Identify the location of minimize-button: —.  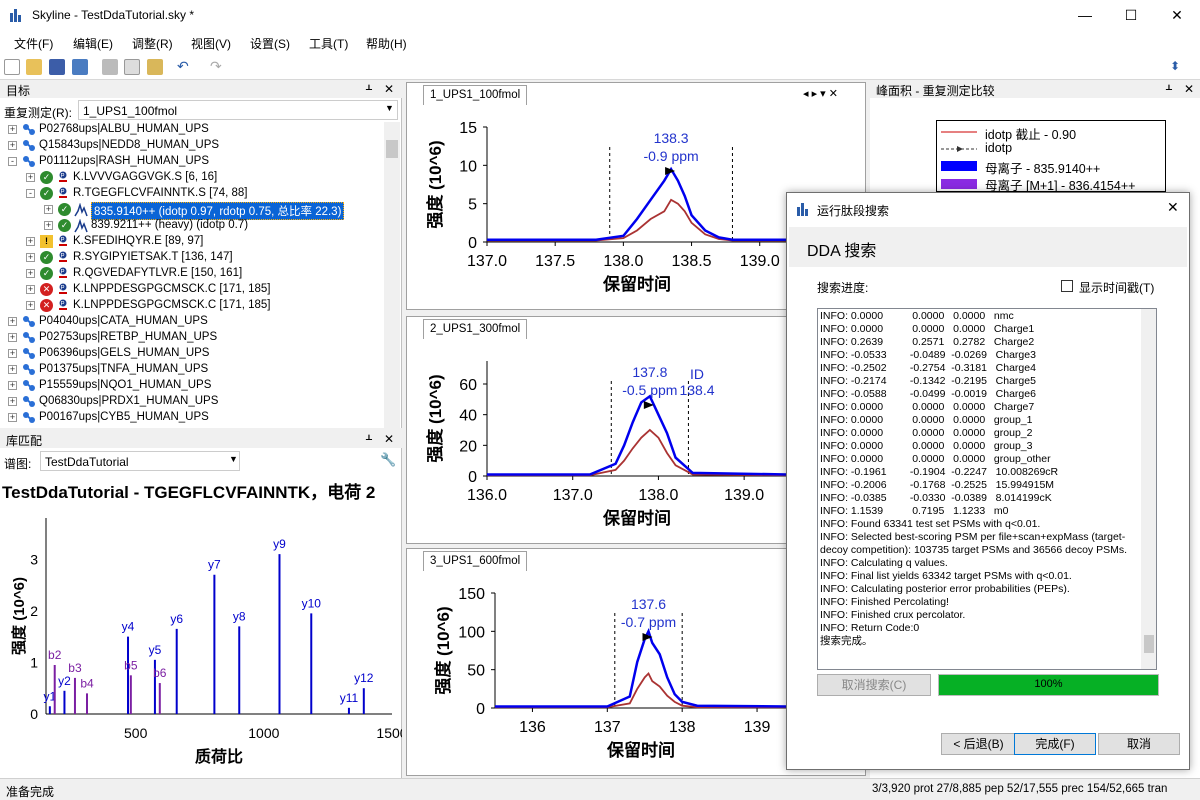
(1085, 15).